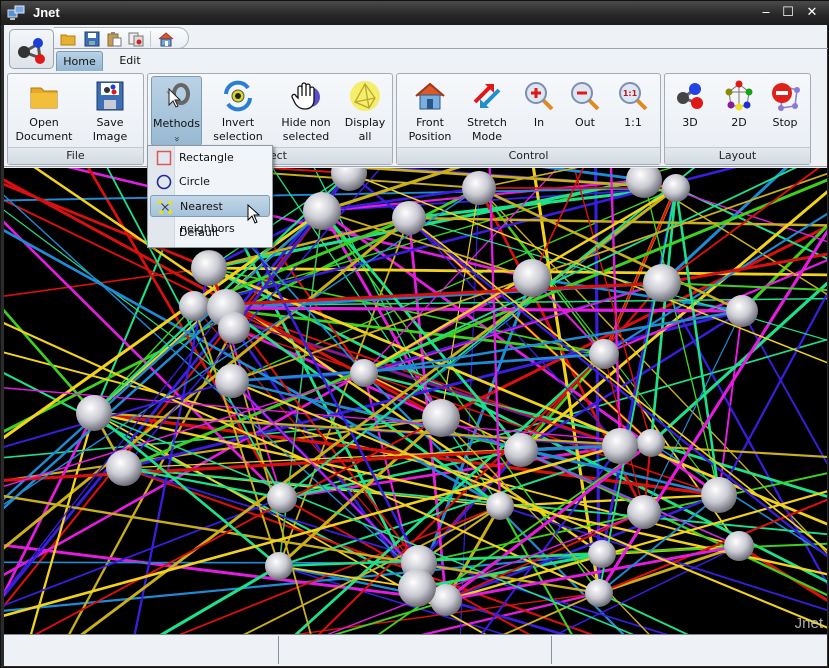 The image size is (829, 668). What do you see at coordinates (633, 111) in the screenshot?
I see `zoom-actual-button: 1:1 1:1` at bounding box center [633, 111].